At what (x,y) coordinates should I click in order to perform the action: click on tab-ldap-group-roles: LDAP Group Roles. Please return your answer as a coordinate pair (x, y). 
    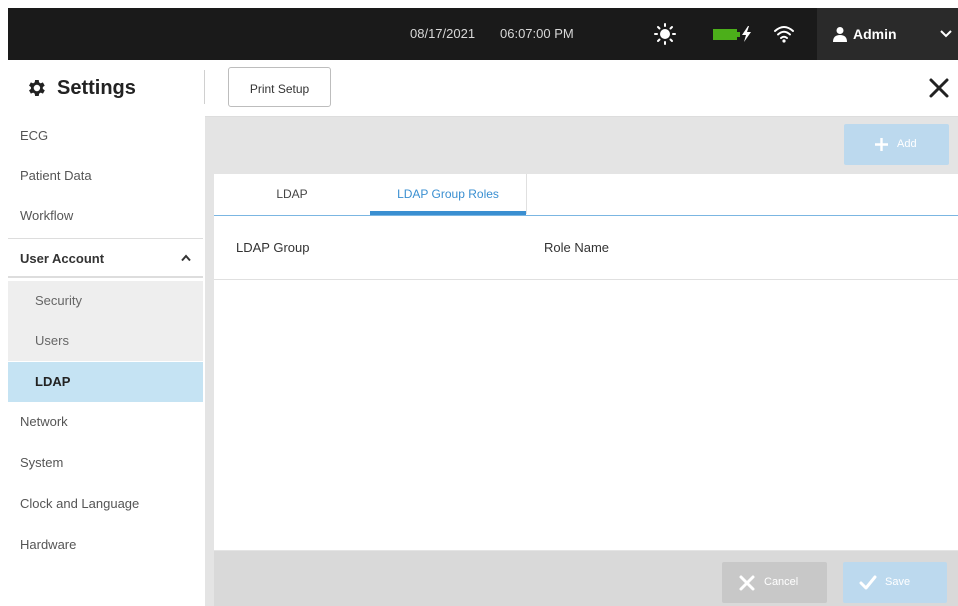
    Looking at the image, I should click on (448, 194).